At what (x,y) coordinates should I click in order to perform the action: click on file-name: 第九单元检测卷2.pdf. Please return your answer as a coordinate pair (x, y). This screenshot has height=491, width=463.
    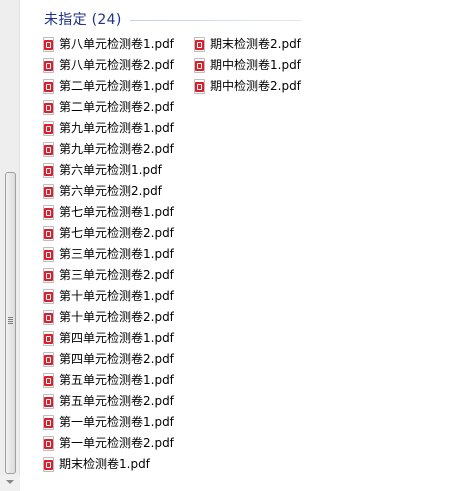
    Looking at the image, I should click on (116, 149).